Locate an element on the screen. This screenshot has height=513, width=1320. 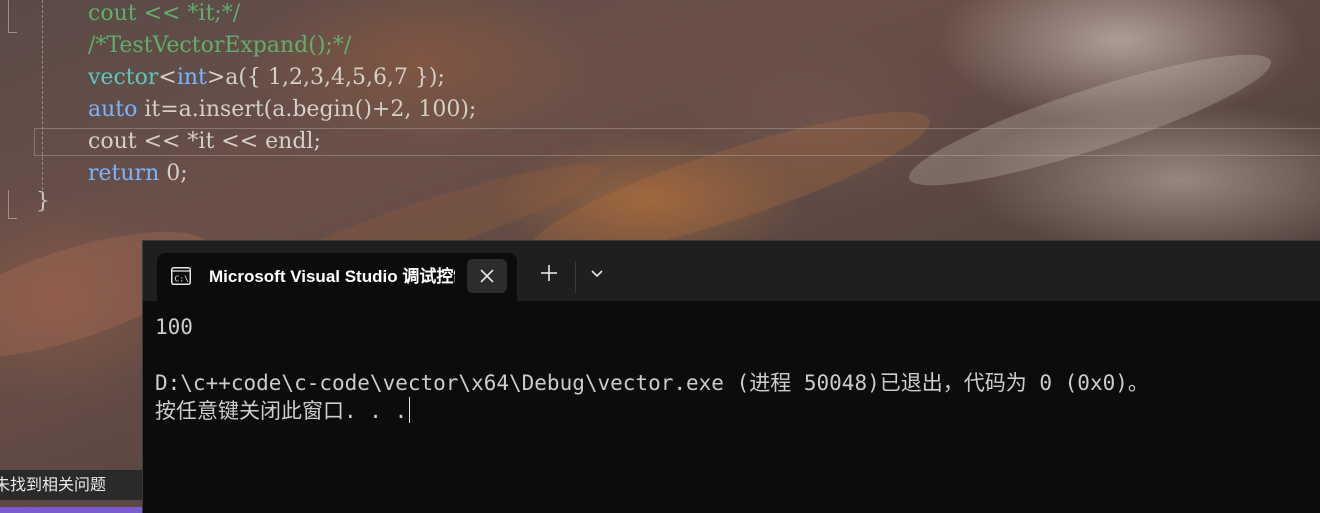
svg-text: C:\ is located at coordinates (182, 279).